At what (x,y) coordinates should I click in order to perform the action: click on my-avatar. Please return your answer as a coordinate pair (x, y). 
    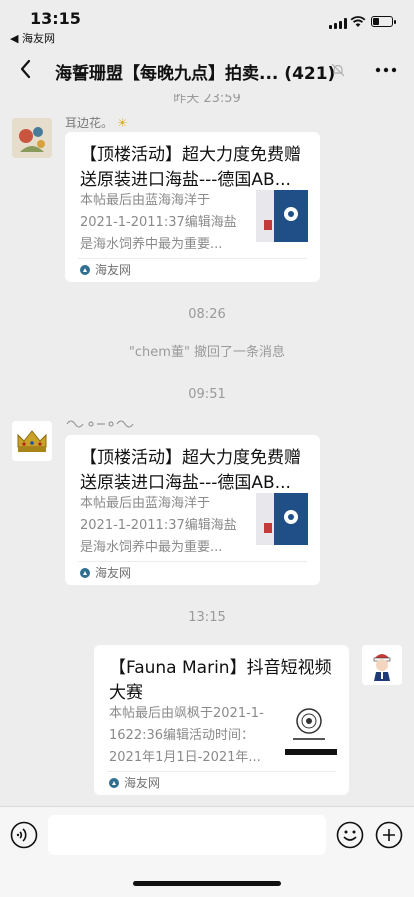
    Looking at the image, I should click on (382, 665).